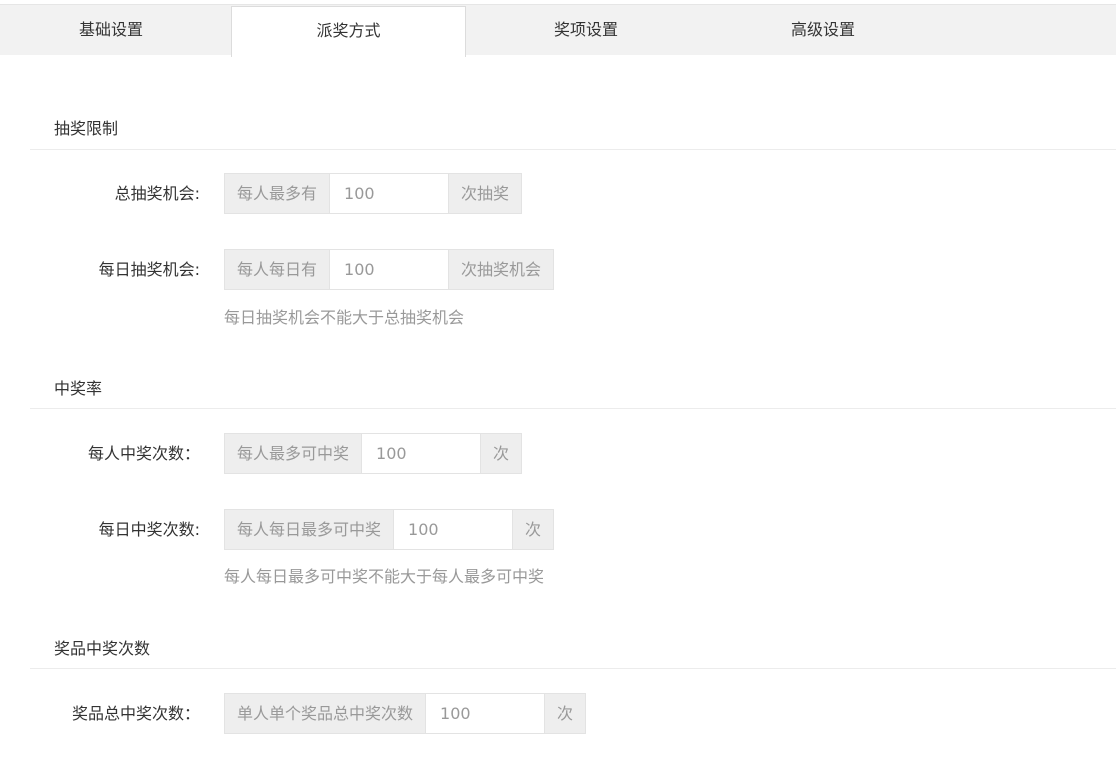  I want to click on daily-draw-chances-group: 每人每日有 次抽奖机会, so click(389, 269).